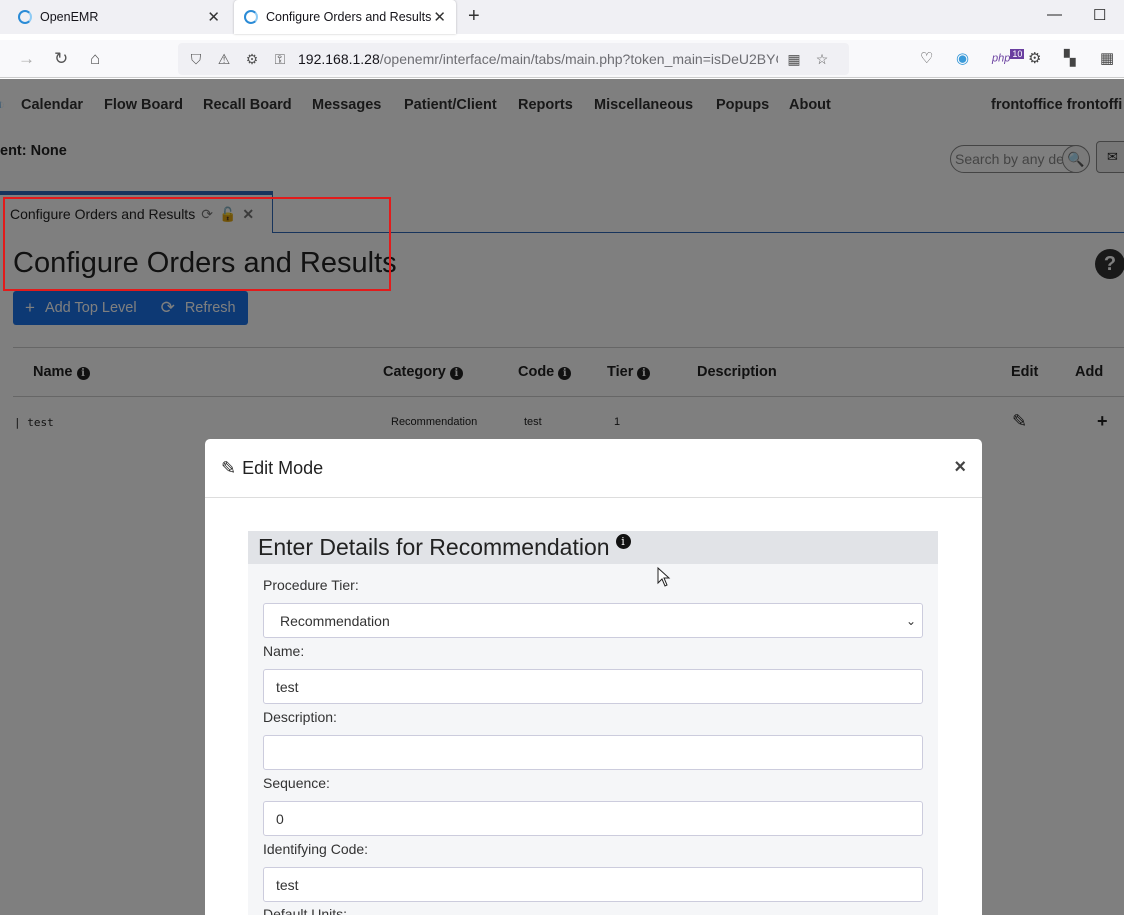  Describe the element at coordinates (1099, 15) in the screenshot. I see `maximize-icon: ☐` at that location.